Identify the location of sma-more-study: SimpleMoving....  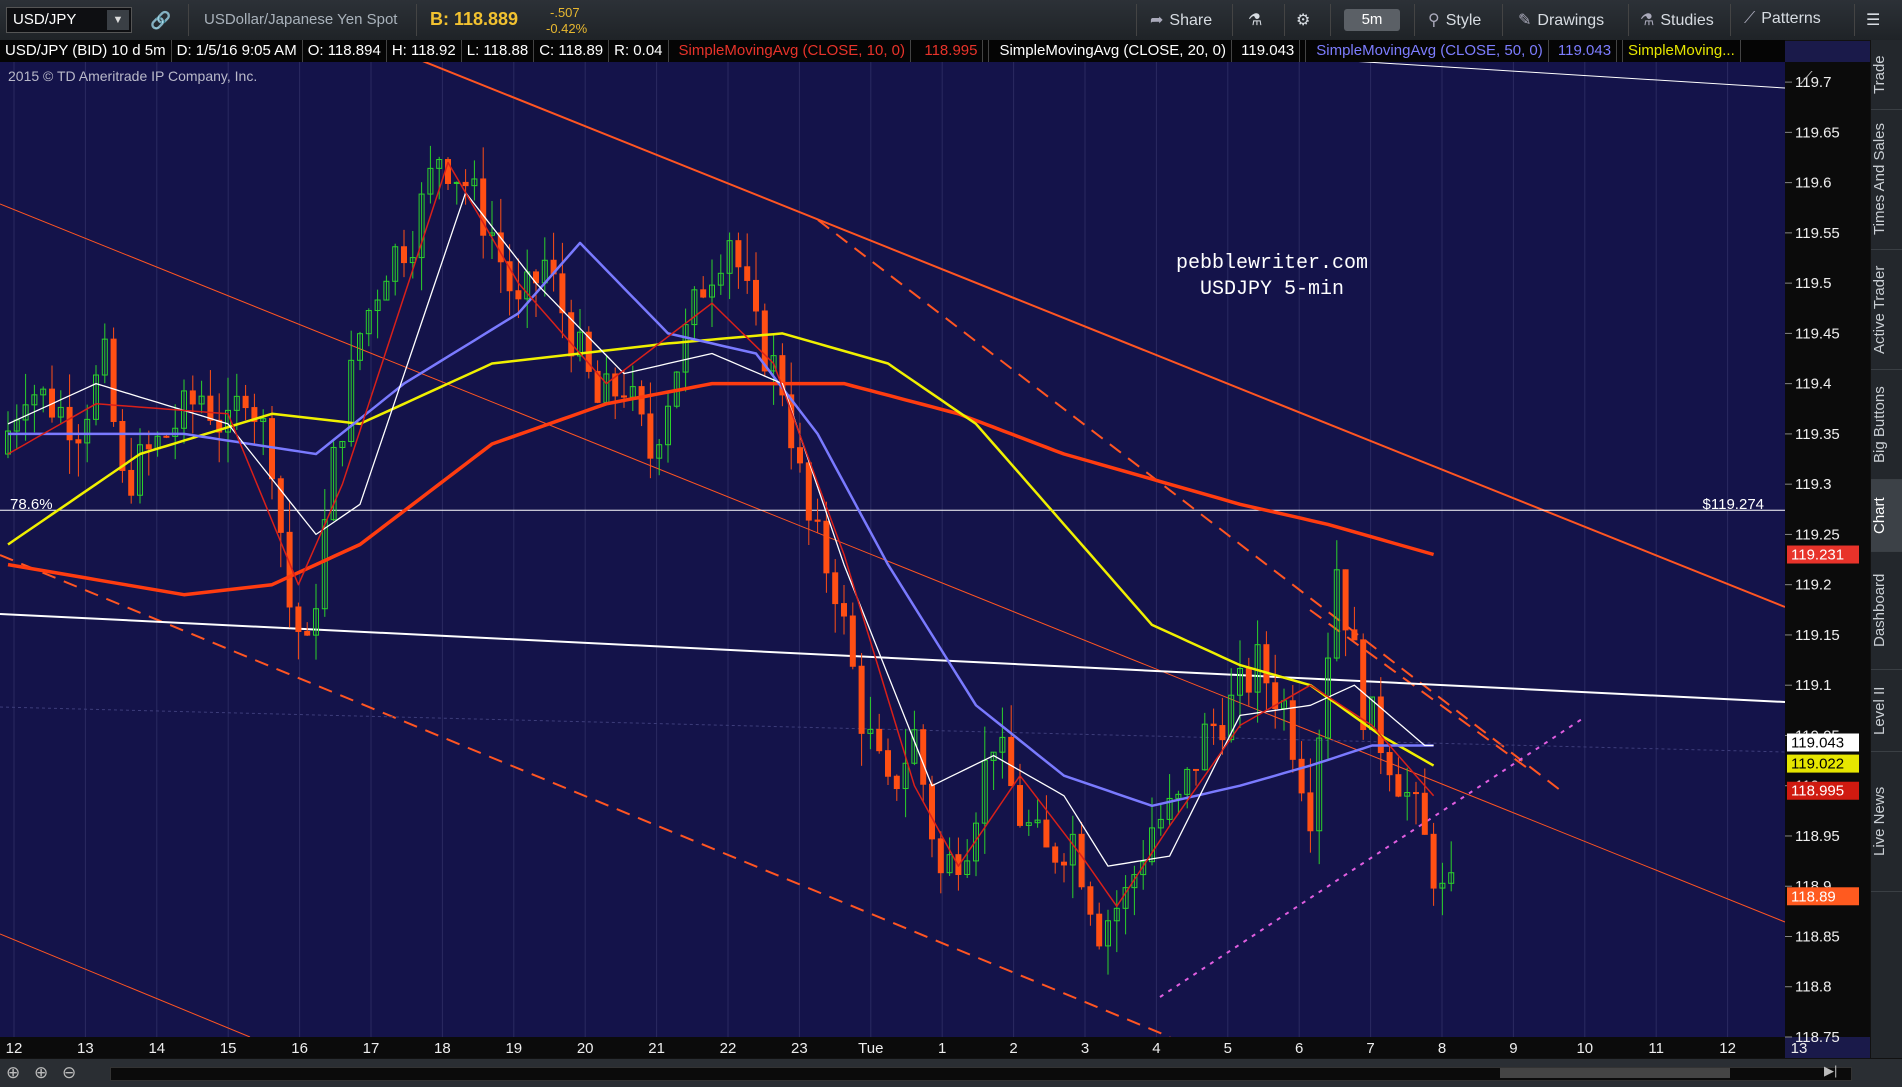
(1682, 51).